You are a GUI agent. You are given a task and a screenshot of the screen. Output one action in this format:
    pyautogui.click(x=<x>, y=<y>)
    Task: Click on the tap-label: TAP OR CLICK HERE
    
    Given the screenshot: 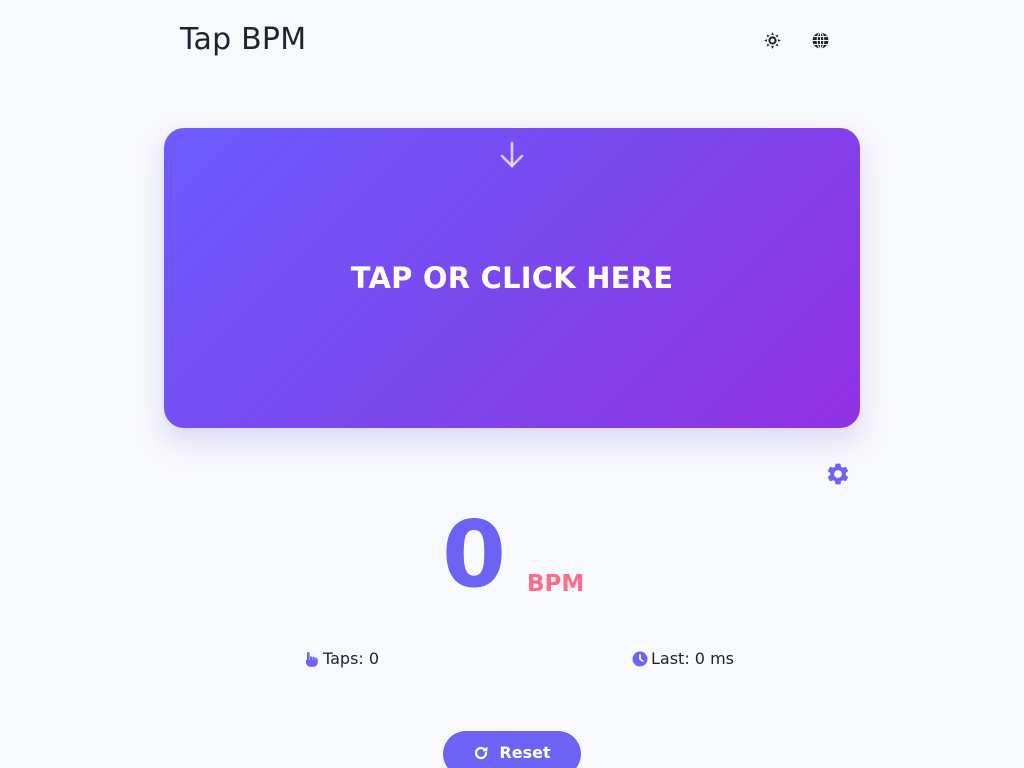 What is the action you would take?
    pyautogui.click(x=512, y=278)
    